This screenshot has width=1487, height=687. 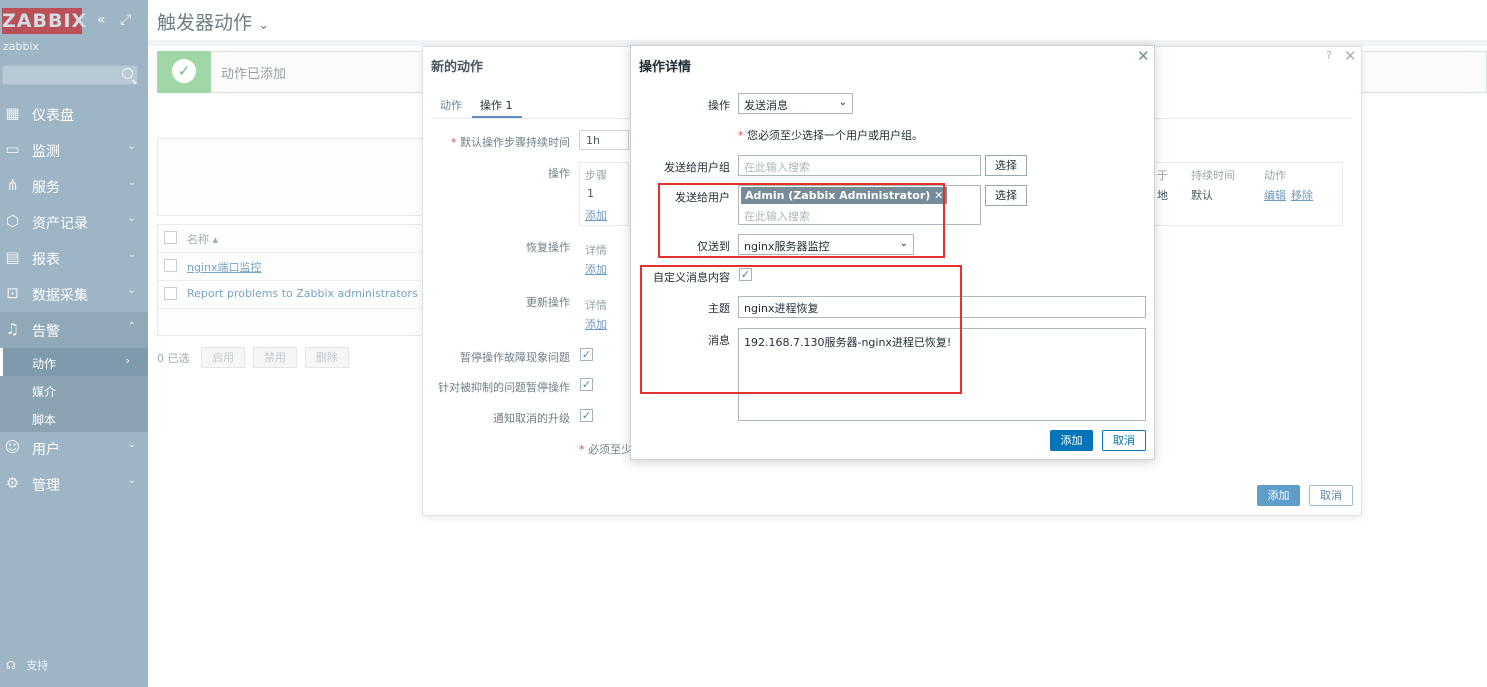 What do you see at coordinates (205, 23) in the screenshot?
I see `page-title-text: 触发器动作` at bounding box center [205, 23].